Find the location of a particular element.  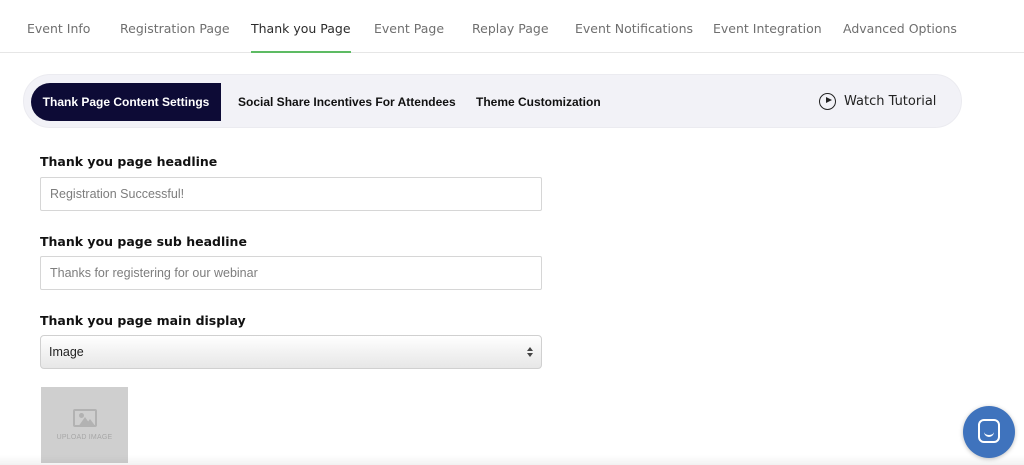

chat-icon is located at coordinates (989, 431).